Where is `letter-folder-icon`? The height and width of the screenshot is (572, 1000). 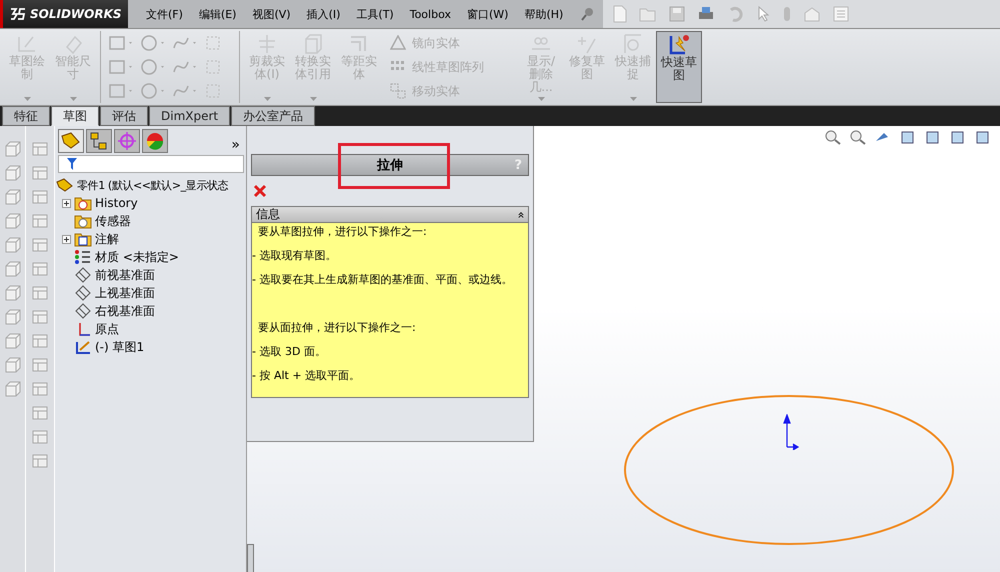
letter-folder-icon is located at coordinates (83, 239).